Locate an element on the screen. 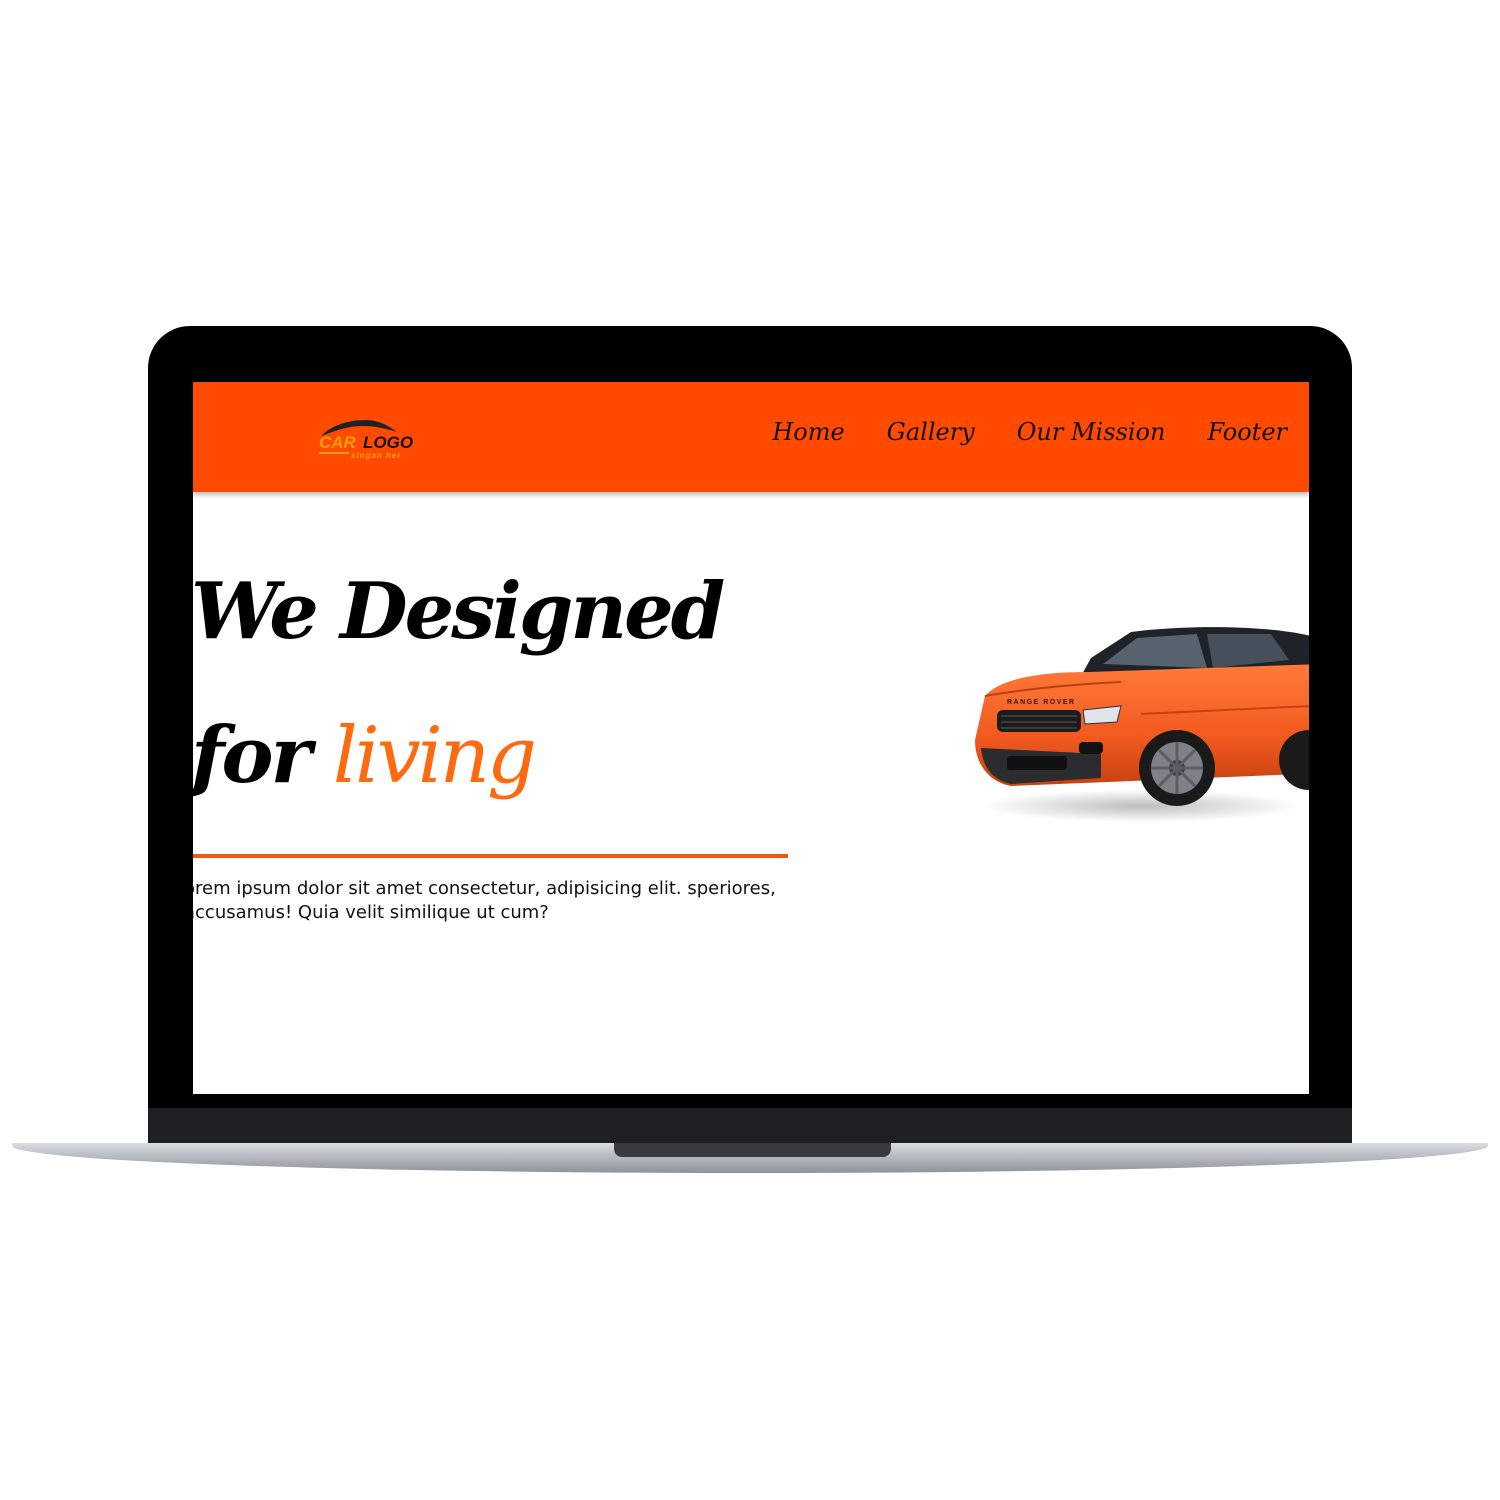 This screenshot has height=1500, width=1500. hero-divider is located at coordinates (490, 856).